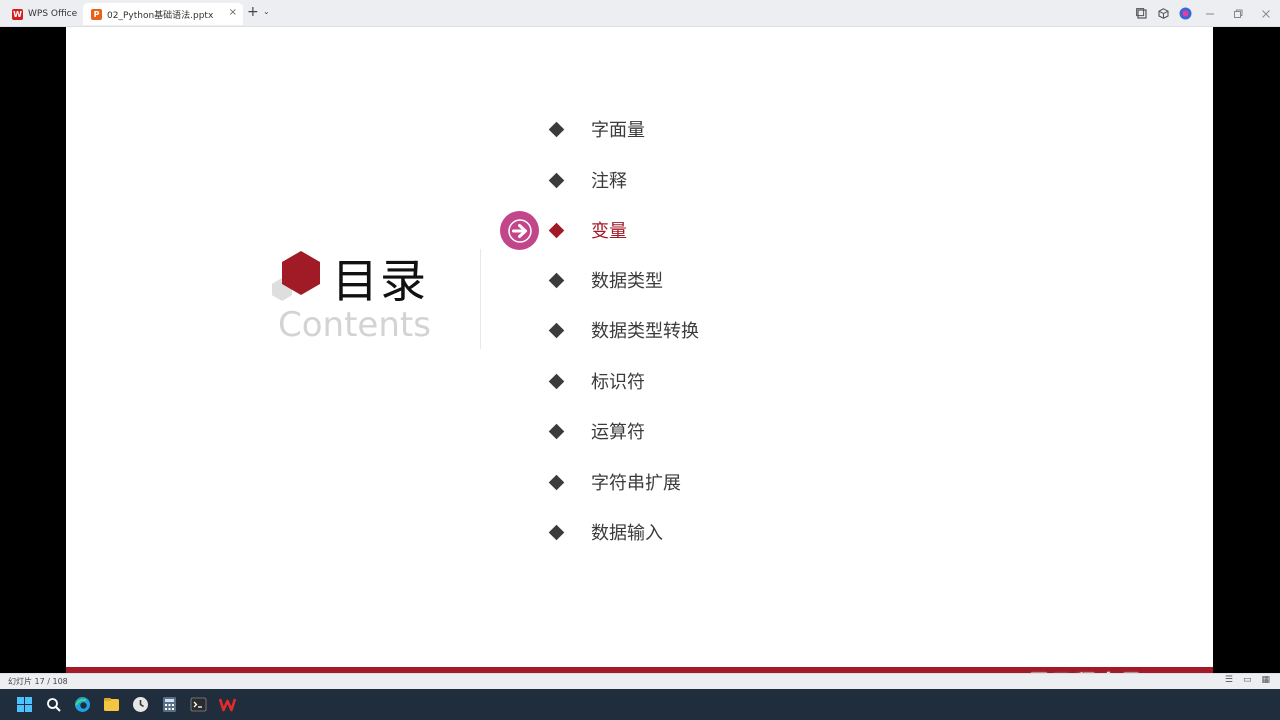  I want to click on toc-item: 注释, so click(587, 180).